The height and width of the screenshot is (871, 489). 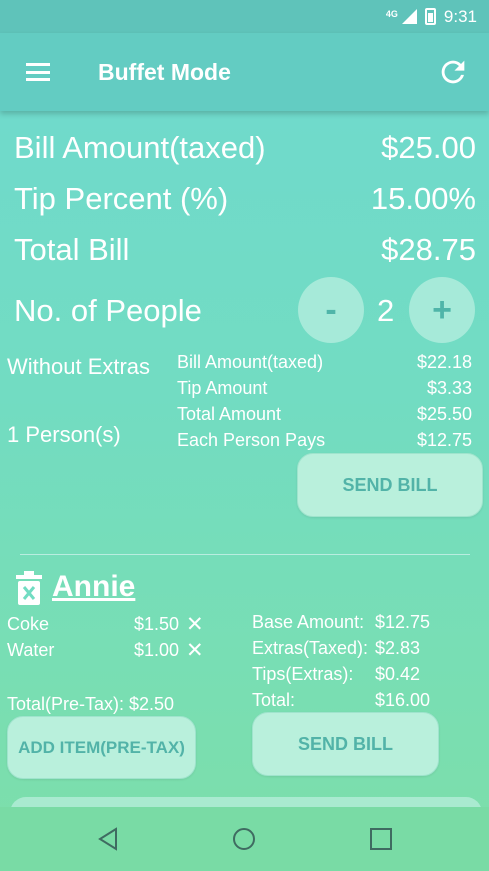 What do you see at coordinates (91, 704) in the screenshot?
I see `total-pretax: Total(Pre-Tax): $2.50` at bounding box center [91, 704].